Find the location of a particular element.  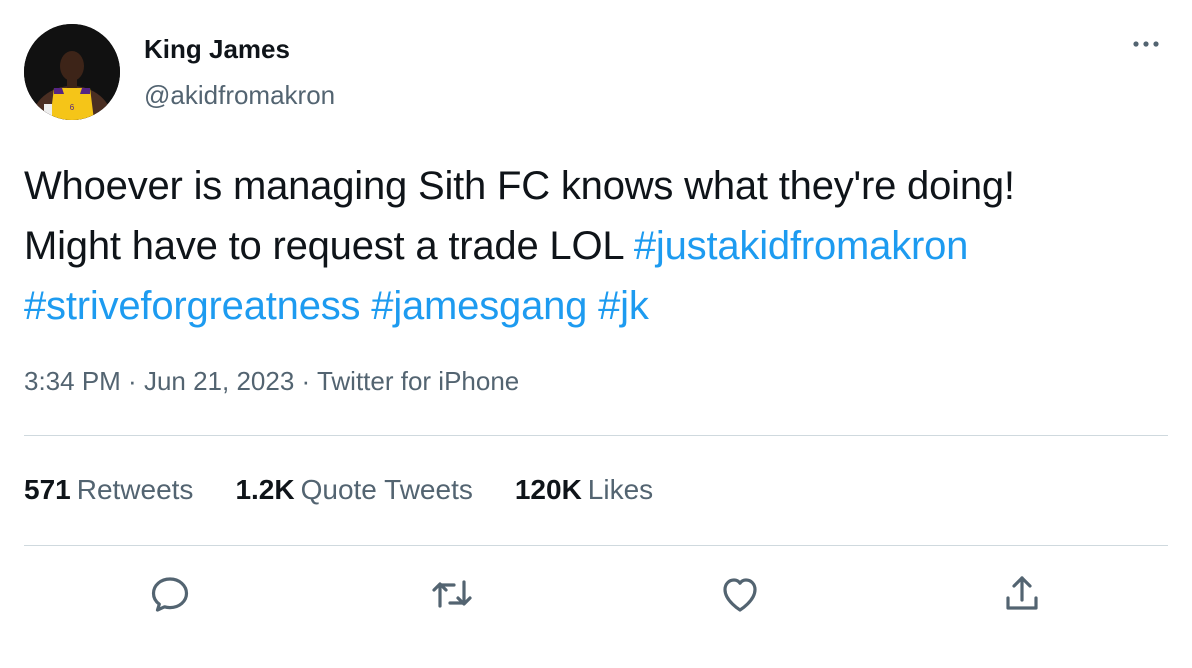

quote-tweets-stat: 1.2K Quote Tweets is located at coordinates (353, 490).